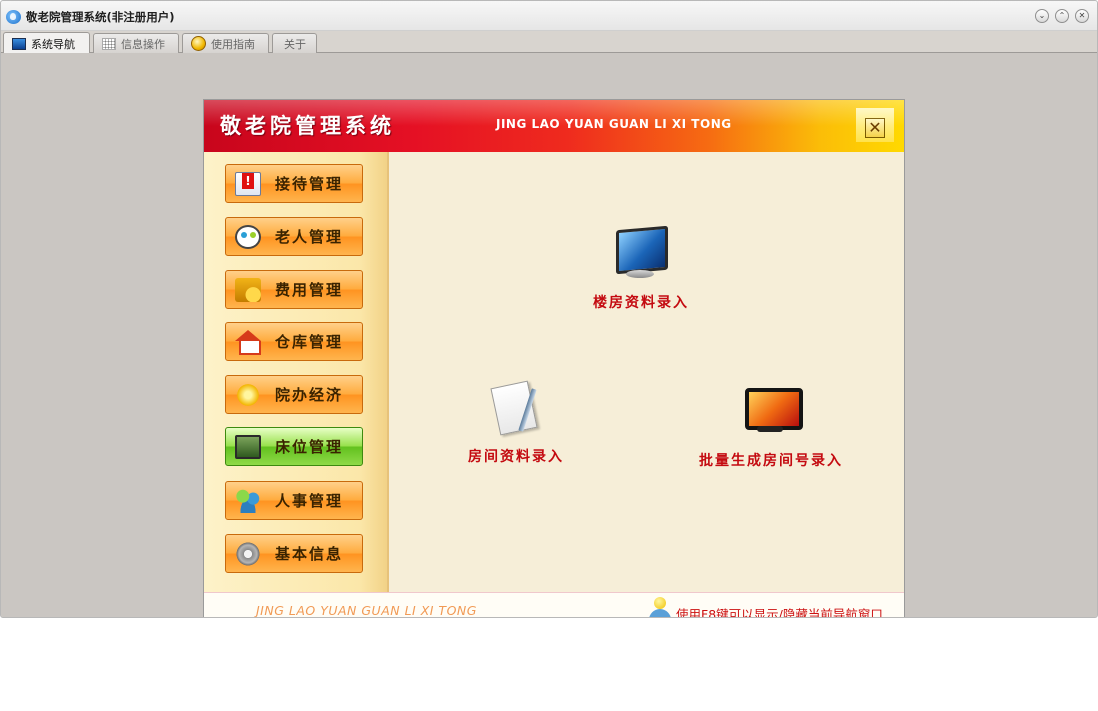 The height and width of the screenshot is (711, 1098). What do you see at coordinates (641, 254) in the screenshot?
I see `blue-monitor-icon` at bounding box center [641, 254].